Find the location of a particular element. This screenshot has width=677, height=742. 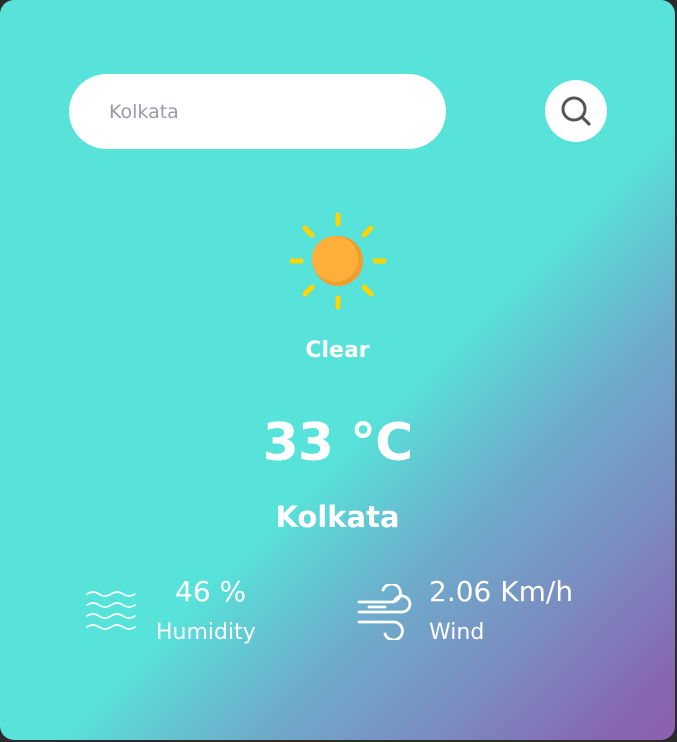

search-icon is located at coordinates (576, 111).